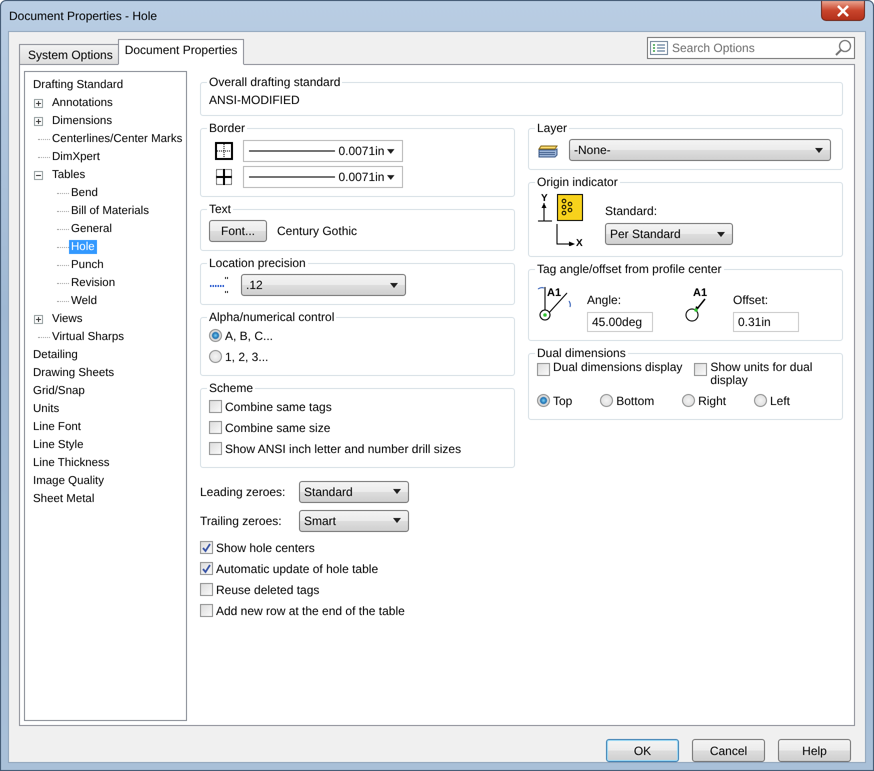  Describe the element at coordinates (354, 491) in the screenshot. I see `zeroes-dropdown: Standard` at that location.